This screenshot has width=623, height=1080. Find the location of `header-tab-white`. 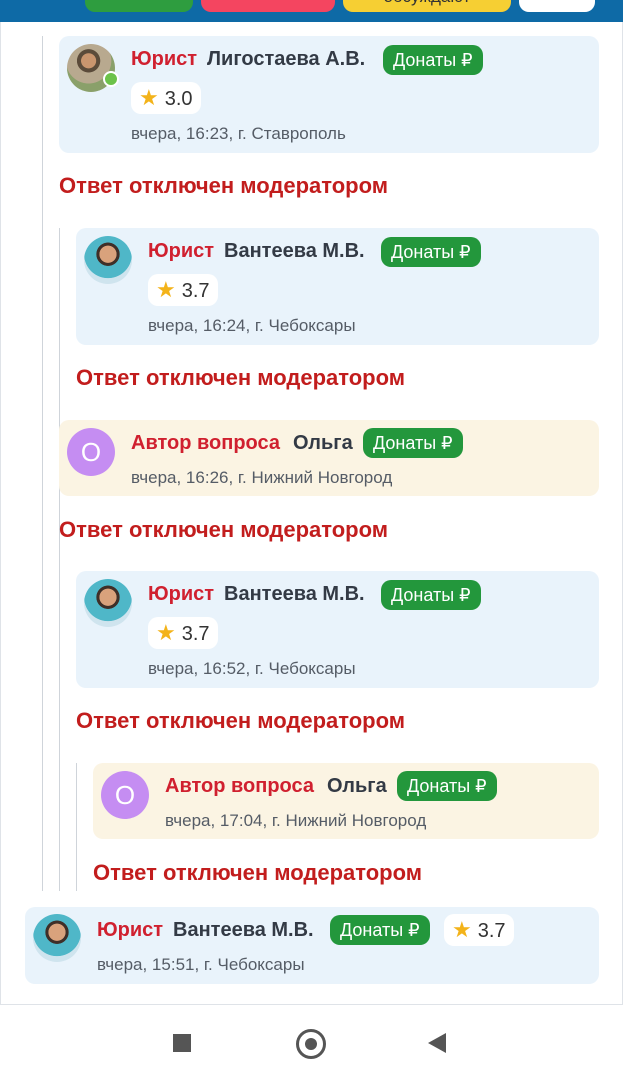

header-tab-white is located at coordinates (557, 6).